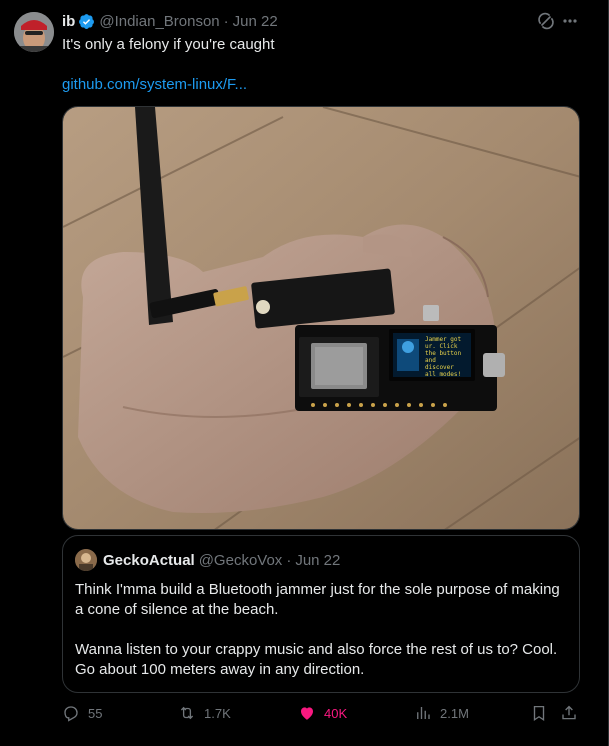  I want to click on action-bar: 55 1.7K 40K 2.1M, so click(321, 715).